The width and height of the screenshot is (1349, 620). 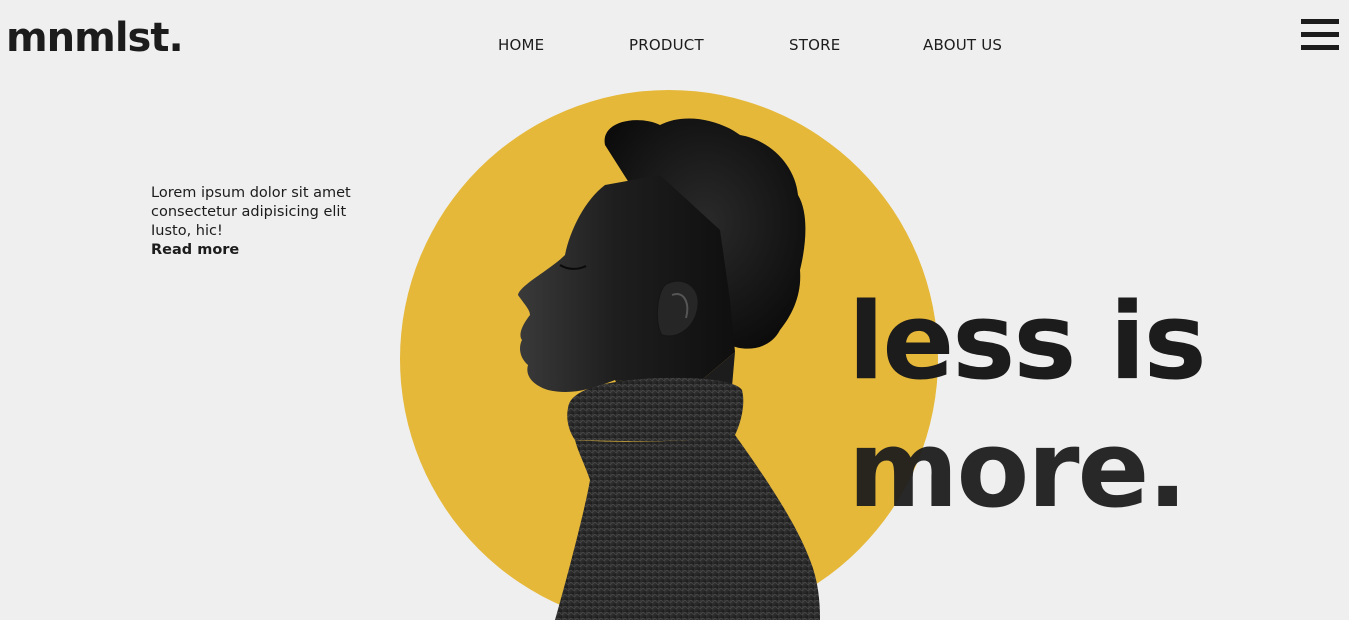 What do you see at coordinates (1027, 341) in the screenshot?
I see `headline-line-1: less is` at bounding box center [1027, 341].